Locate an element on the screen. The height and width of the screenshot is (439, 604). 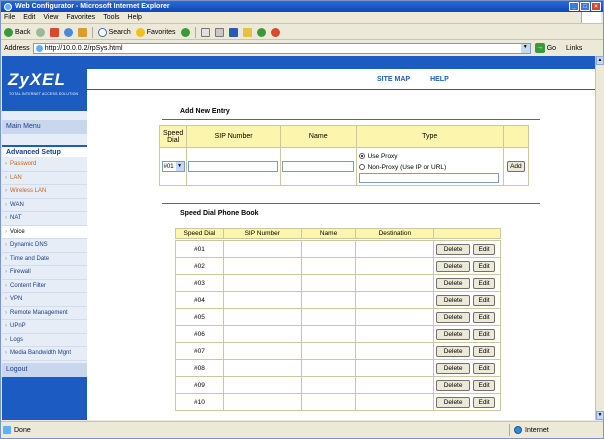
sidebar-item-lan: LAN is located at coordinates (44, 178).